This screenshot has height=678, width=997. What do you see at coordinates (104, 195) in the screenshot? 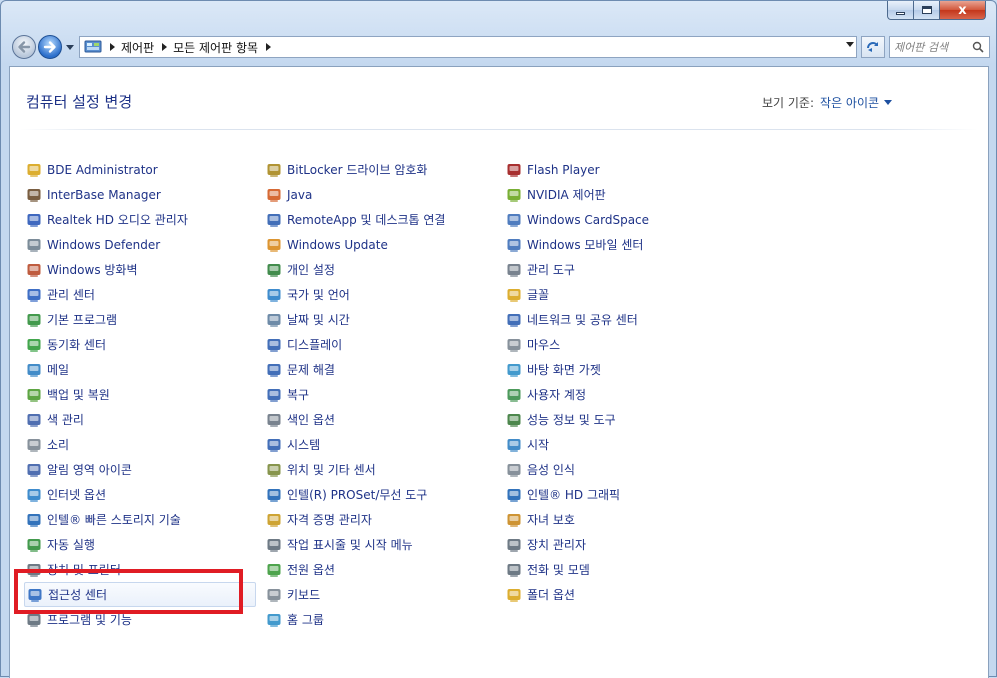
I see `control-panel-item-label: InterBase Manager` at bounding box center [104, 195].